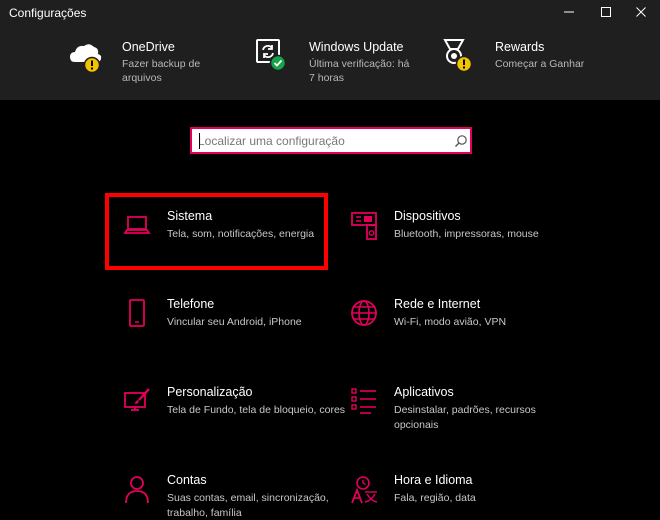  Describe the element at coordinates (278, 63) in the screenshot. I see `check-badge-icon` at that location.